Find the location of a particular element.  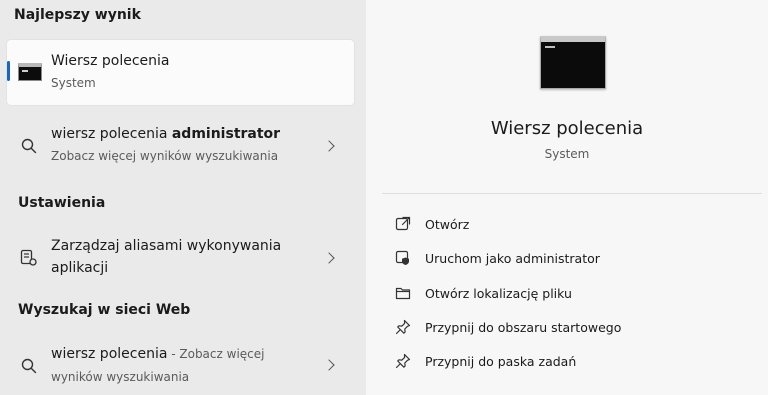

web-search-heading: Wyszukaj w sieci Web is located at coordinates (104, 310).